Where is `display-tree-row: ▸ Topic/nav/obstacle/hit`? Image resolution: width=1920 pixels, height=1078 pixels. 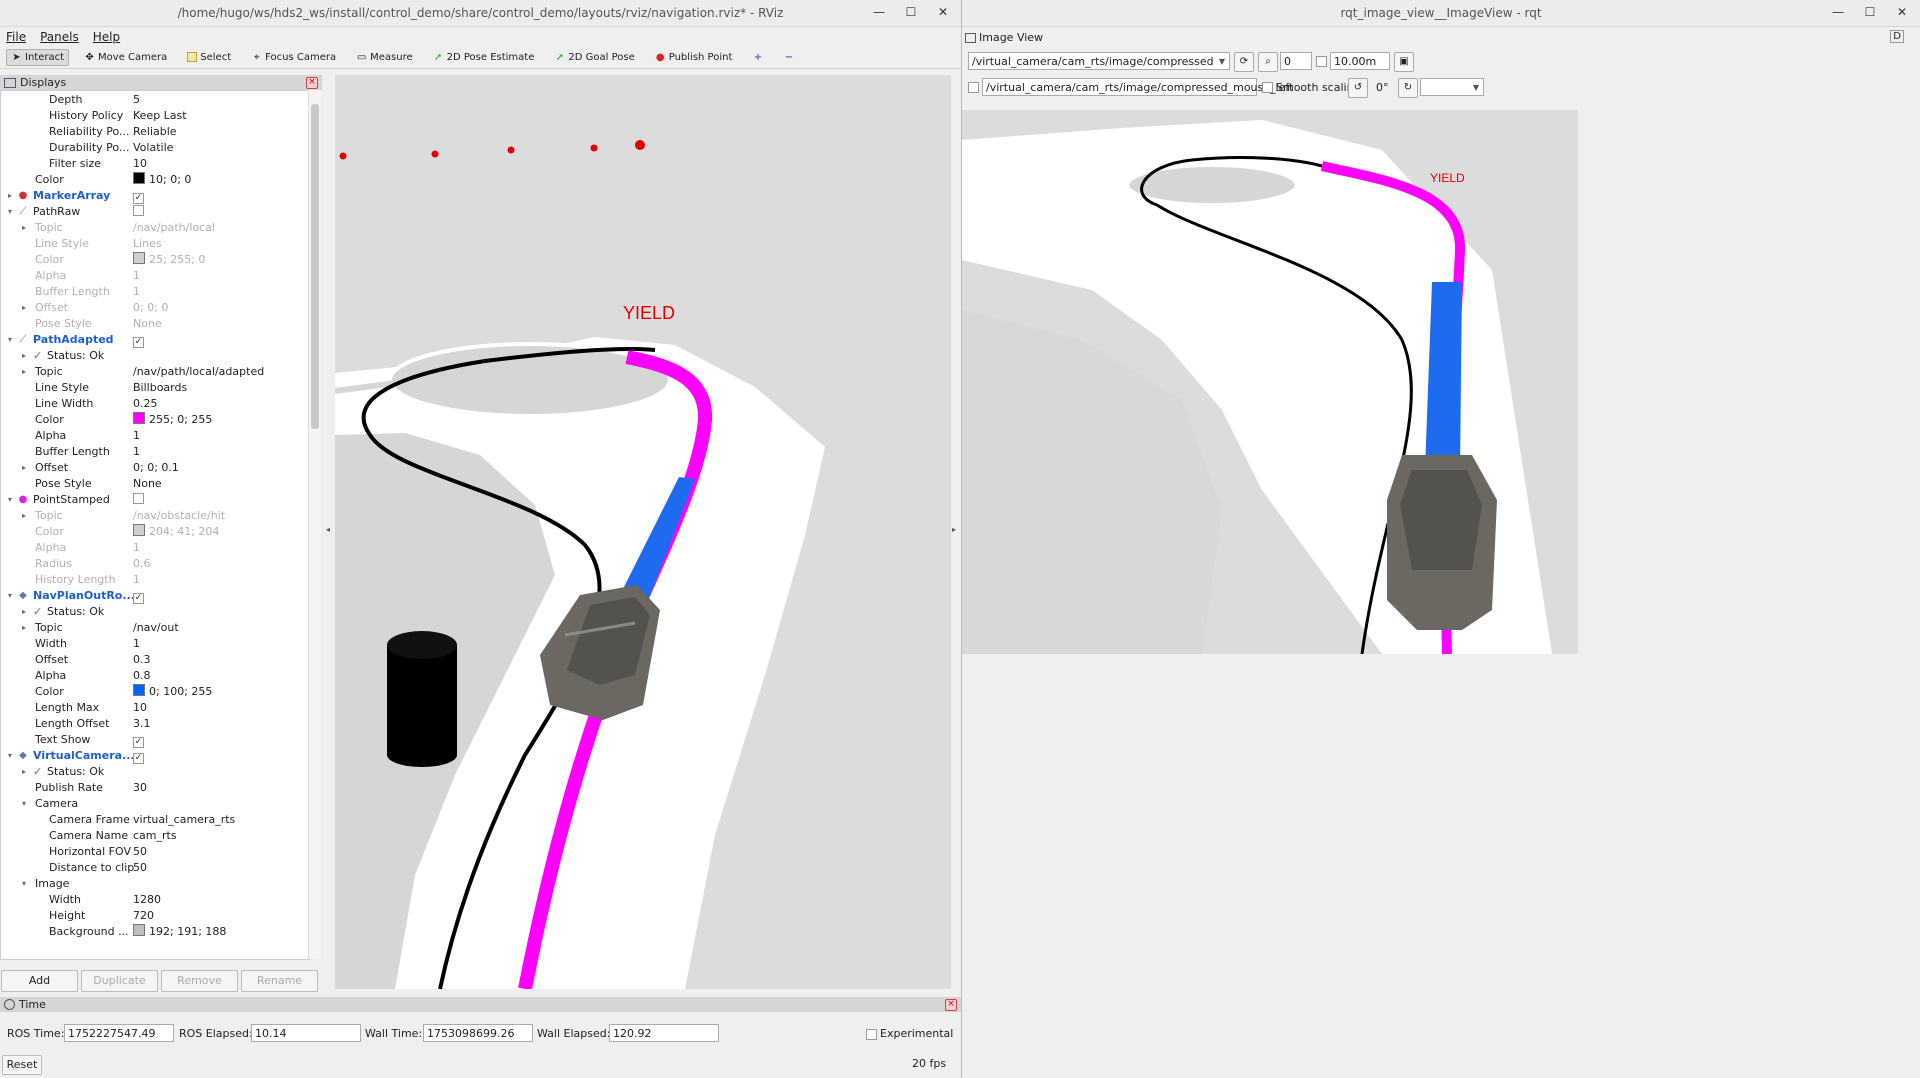
display-tree-row: ▸ Topic/nav/obstacle/hit is located at coordinates (154, 516).